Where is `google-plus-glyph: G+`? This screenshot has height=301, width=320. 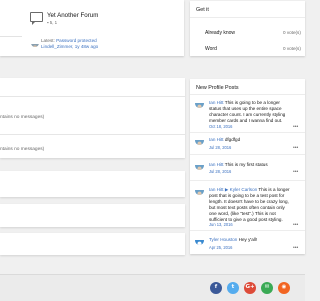
google-plus-glyph: G+ is located at coordinates (250, 287).